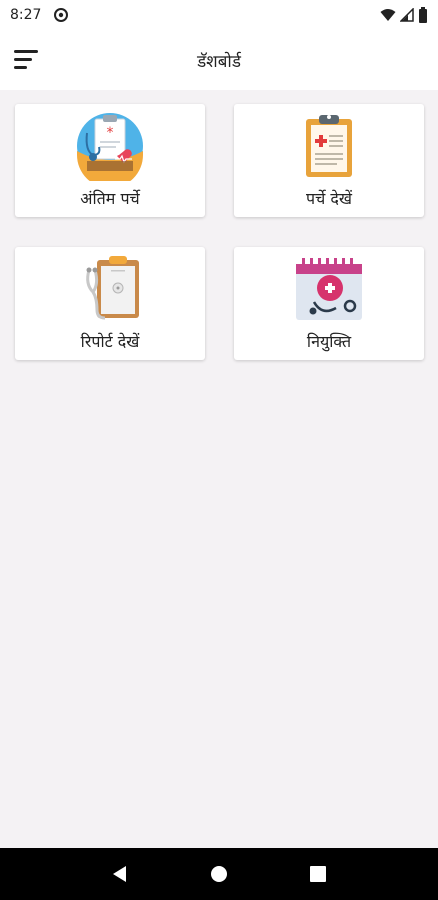 This screenshot has height=900, width=438. What do you see at coordinates (110, 147) in the screenshot?
I see `doctor-clipboard-icon: *` at bounding box center [110, 147].